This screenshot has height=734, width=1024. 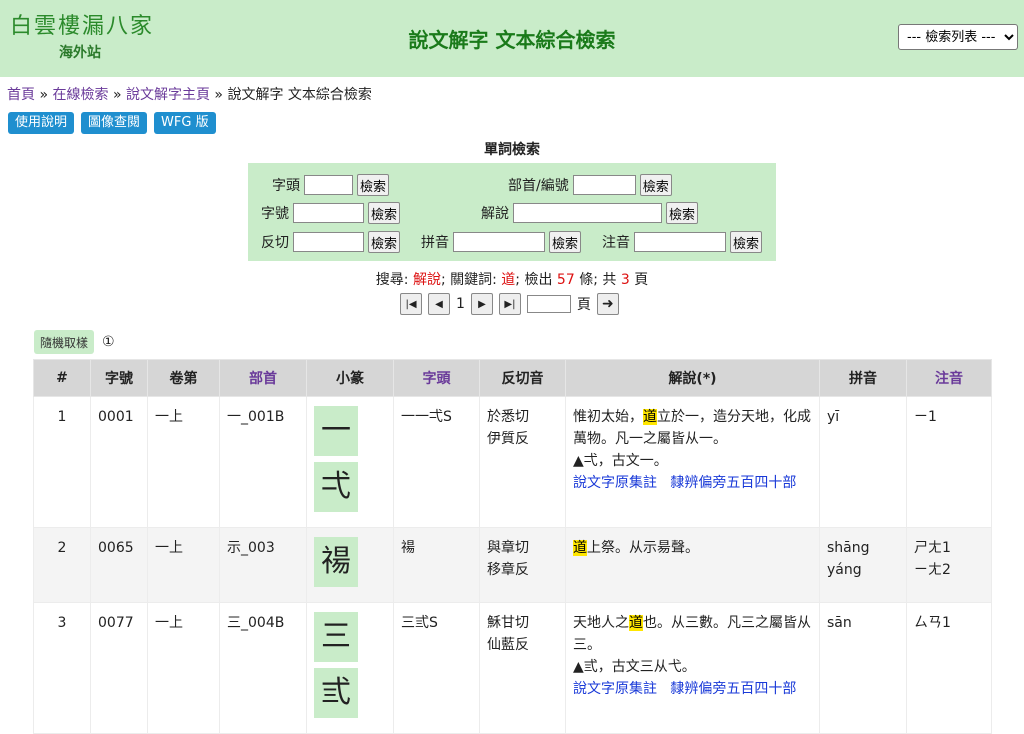 I want to click on page-title: 說文解字 文本綜合檢索, so click(x=512, y=40).